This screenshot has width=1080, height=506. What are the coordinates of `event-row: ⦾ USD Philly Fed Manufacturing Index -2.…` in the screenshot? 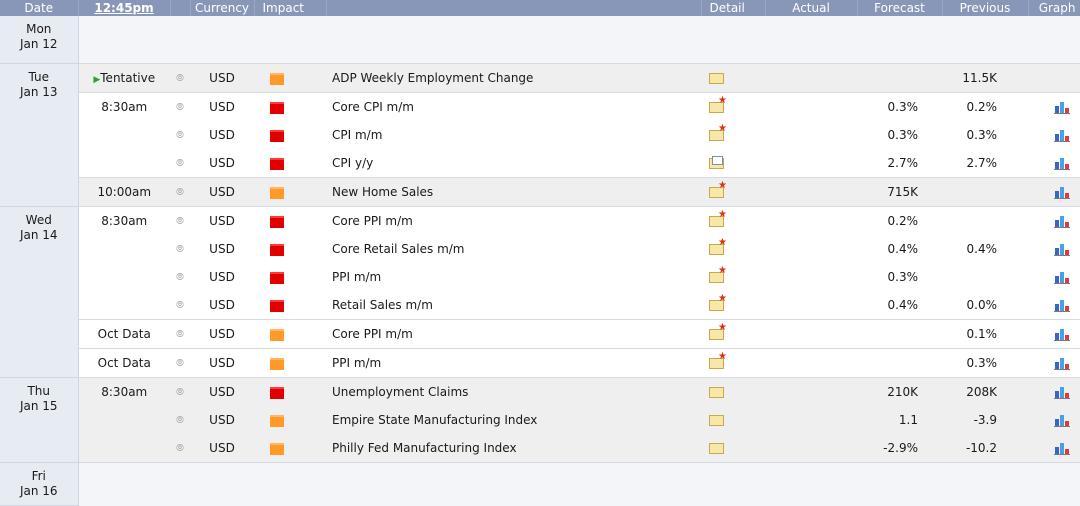 It's located at (540, 448).